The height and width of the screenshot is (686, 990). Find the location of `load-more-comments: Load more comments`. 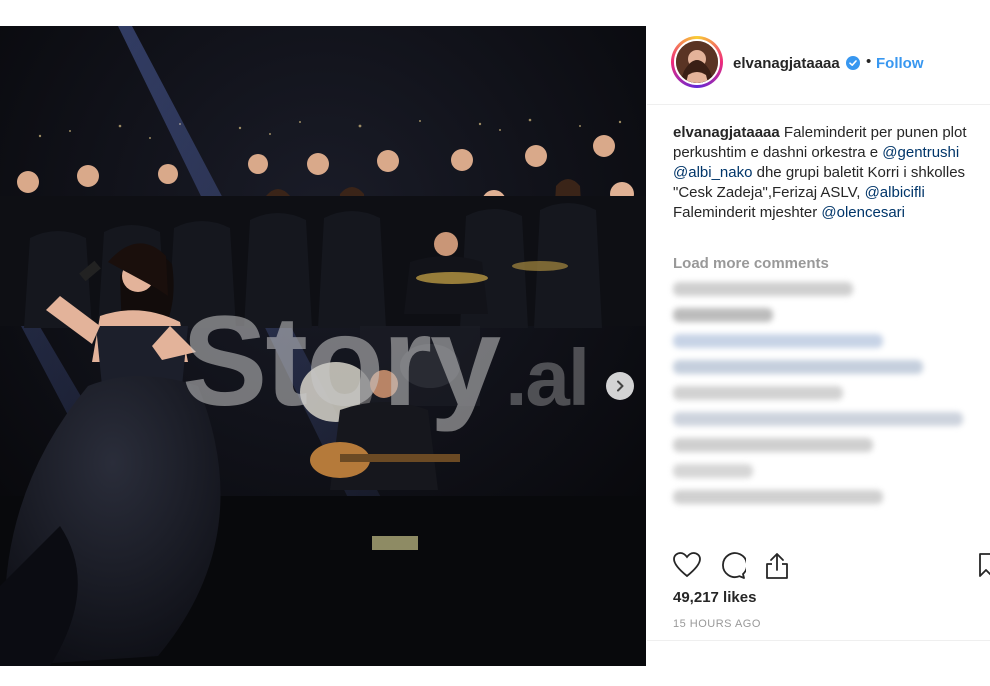

load-more-comments: Load more comments is located at coordinates (751, 263).